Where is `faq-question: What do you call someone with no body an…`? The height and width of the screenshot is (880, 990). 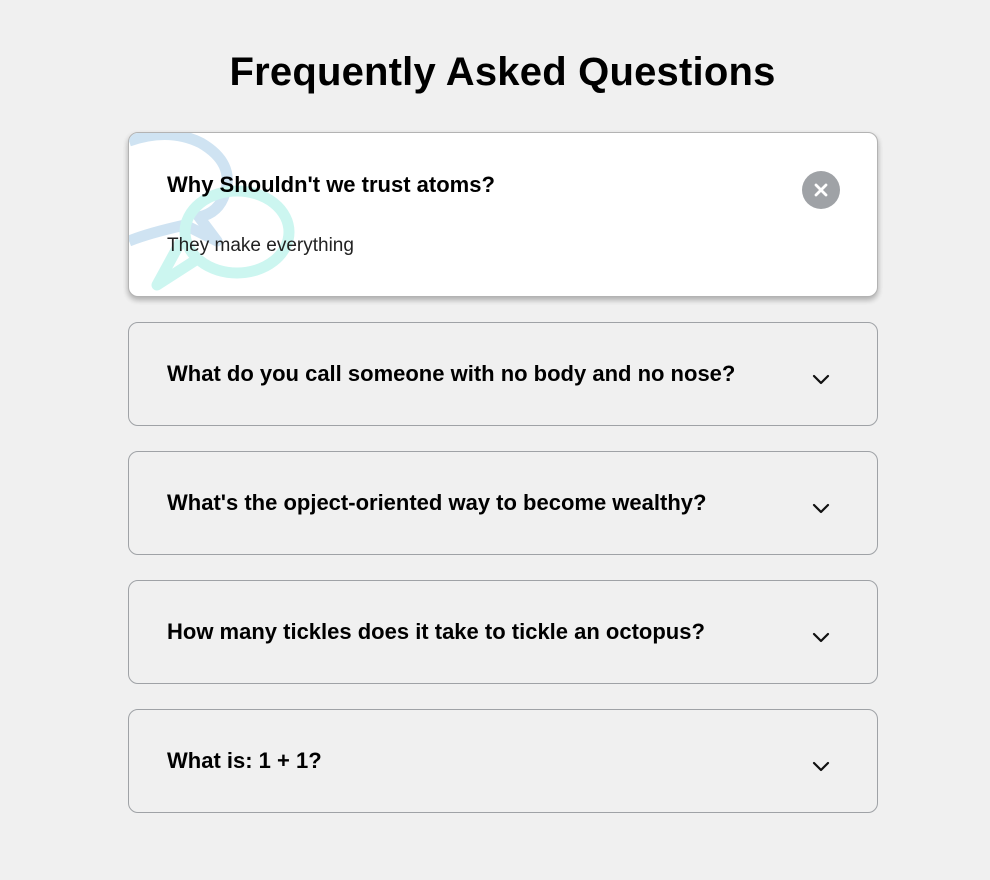
faq-question: What do you call someone with no body an… is located at coordinates (451, 373).